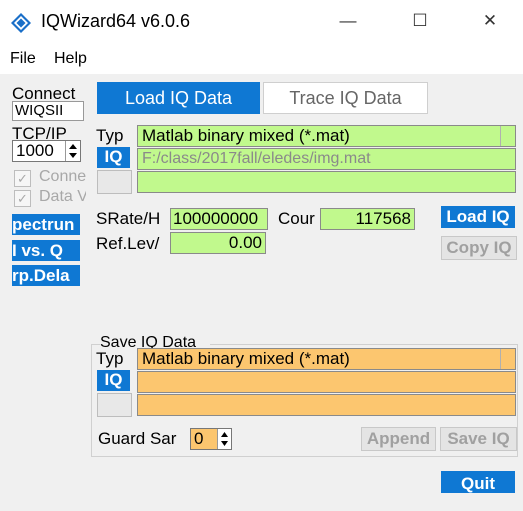 The height and width of the screenshot is (511, 523). Describe the element at coordinates (199, 438) in the screenshot. I see `guard-samples-value: 0` at that location.